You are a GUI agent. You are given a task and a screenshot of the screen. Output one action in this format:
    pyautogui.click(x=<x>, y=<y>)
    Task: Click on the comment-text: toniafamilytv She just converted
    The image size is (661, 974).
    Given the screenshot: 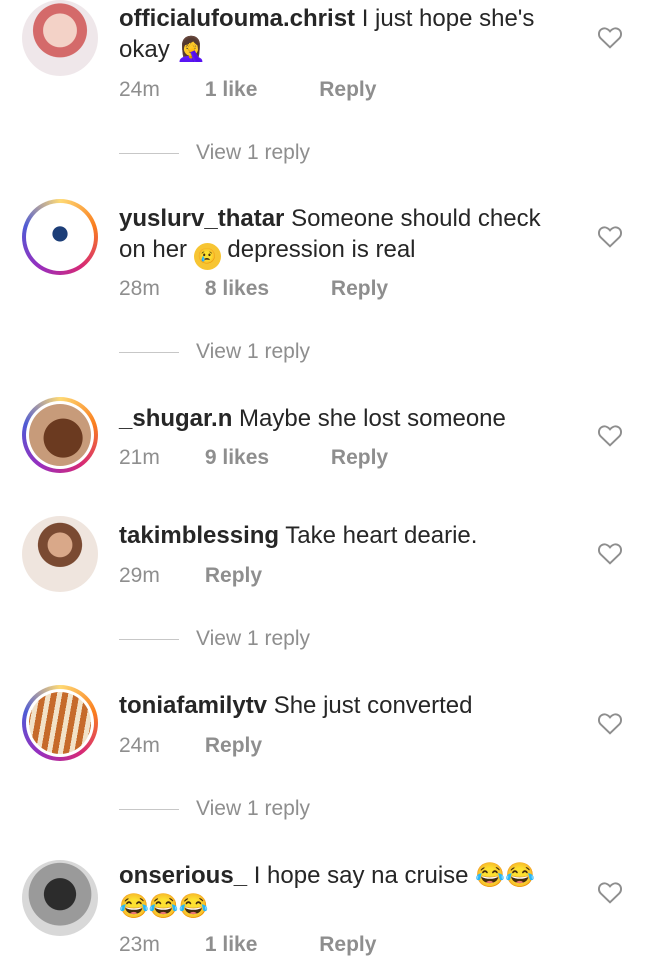 What is the action you would take?
    pyautogui.click(x=339, y=705)
    